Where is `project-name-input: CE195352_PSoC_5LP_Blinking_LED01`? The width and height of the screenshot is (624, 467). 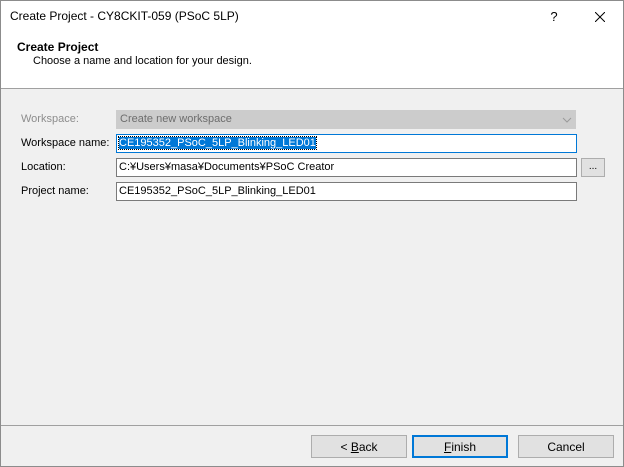
project-name-input: CE195352_PSoC_5LP_Blinking_LED01 is located at coordinates (346, 191).